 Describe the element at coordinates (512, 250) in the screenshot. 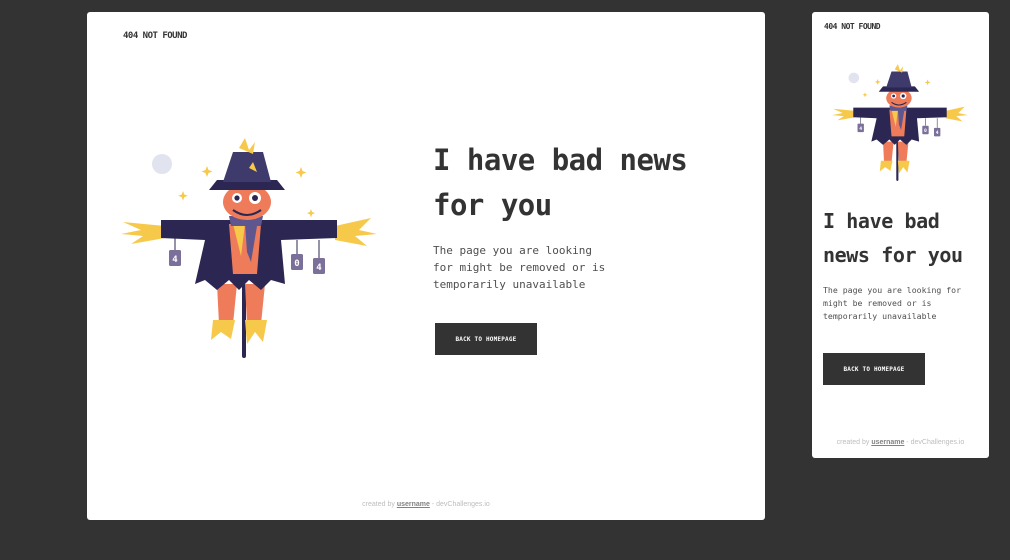

I see `description-line-1: The page you are looking` at that location.